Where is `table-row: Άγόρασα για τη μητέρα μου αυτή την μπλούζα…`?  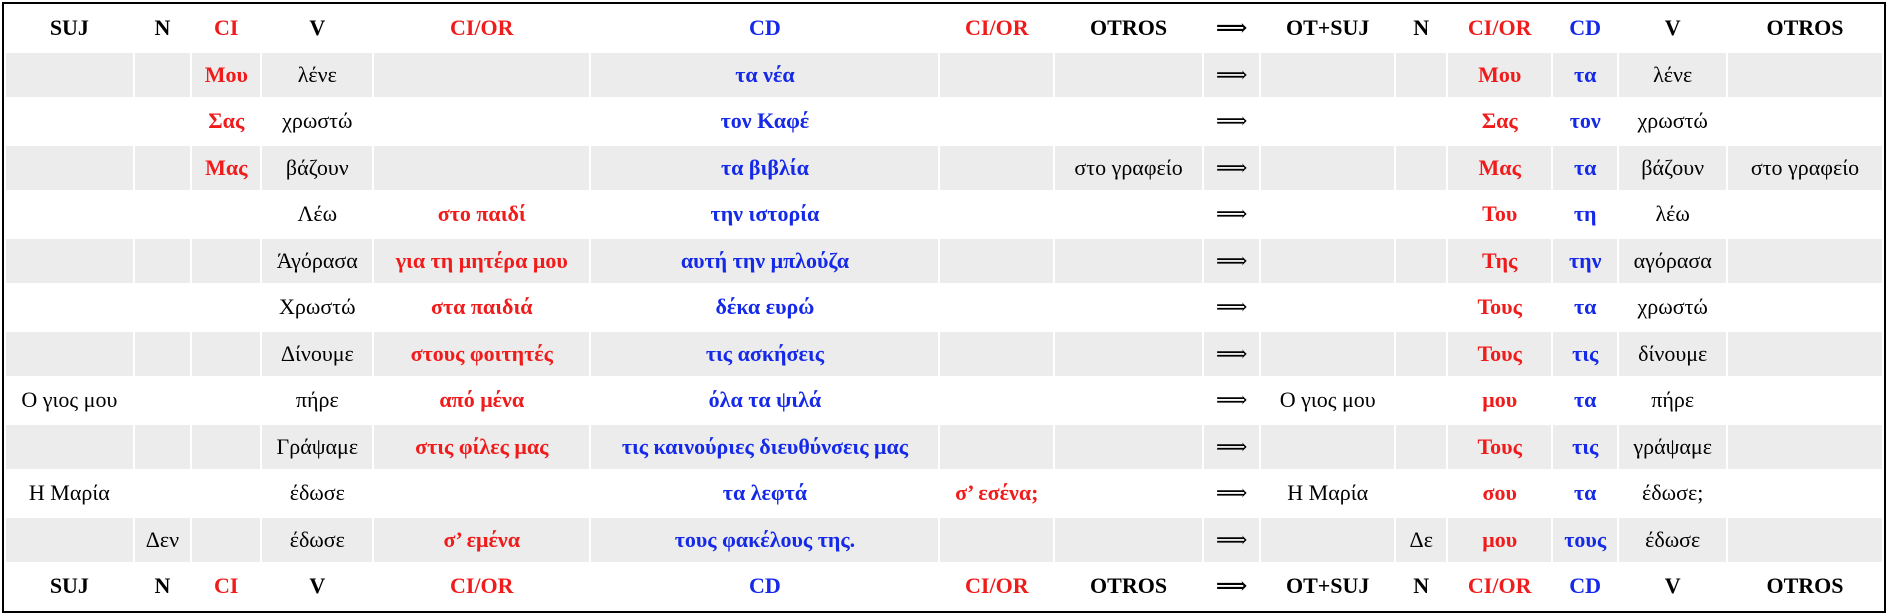 table-row: Άγόρασα για τη μητέρα μου αυτή την μπλούζα… is located at coordinates (944, 260).